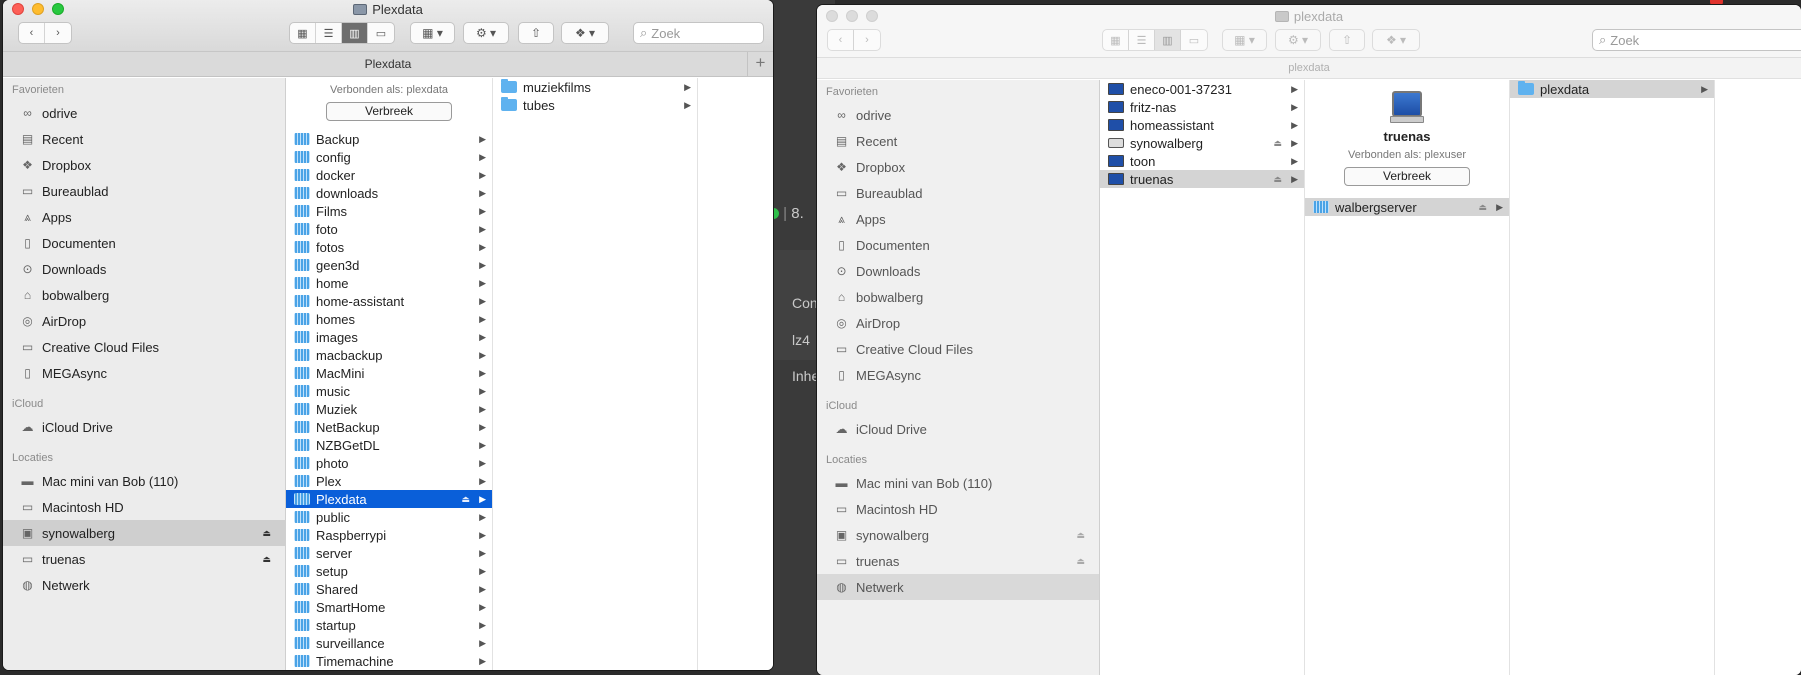 The image size is (1801, 675). Describe the element at coordinates (389, 661) in the screenshot. I see `list-item: Timemachine ▶` at that location.